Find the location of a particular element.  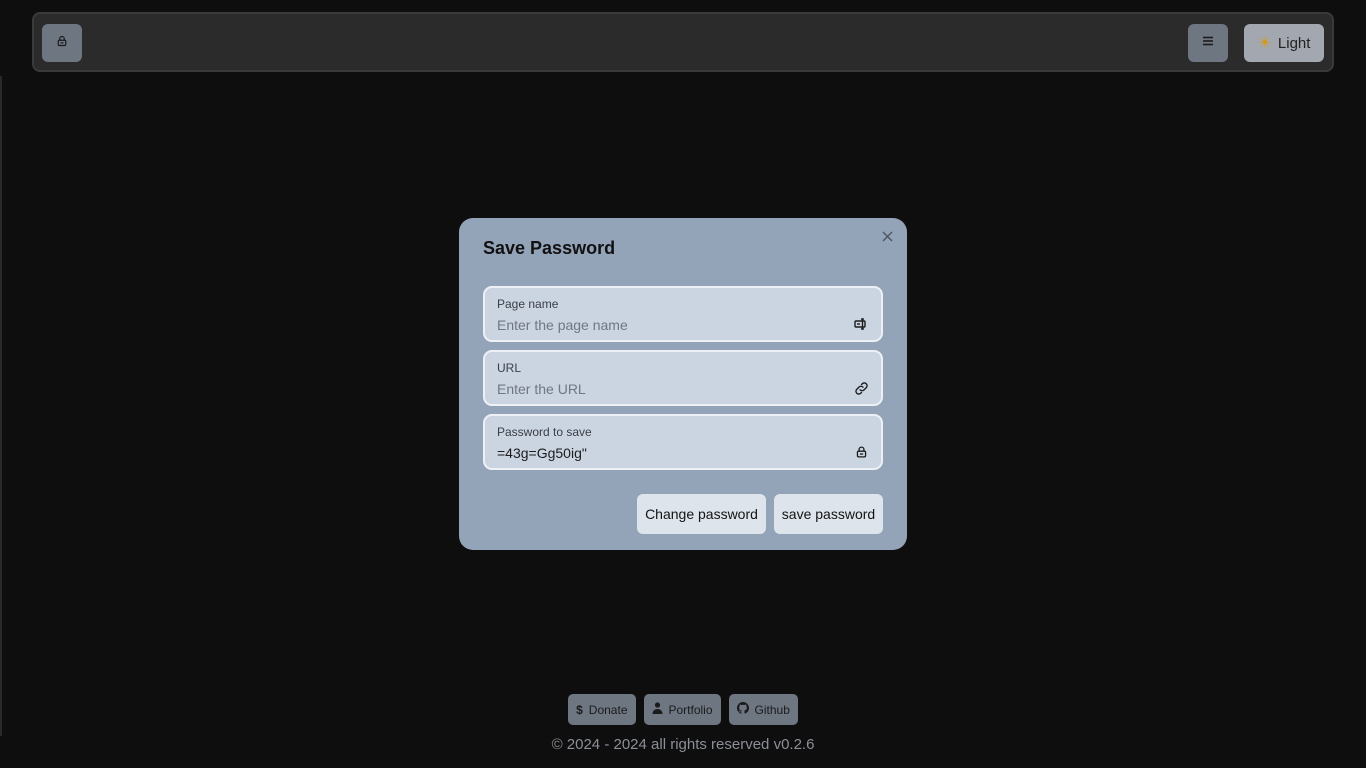

modal-title: Save Password is located at coordinates (549, 248).